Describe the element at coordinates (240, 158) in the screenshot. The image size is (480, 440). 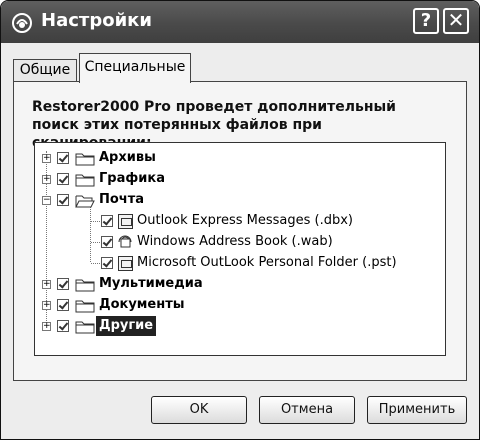
I see `tree-item-archives: + Архивы` at that location.